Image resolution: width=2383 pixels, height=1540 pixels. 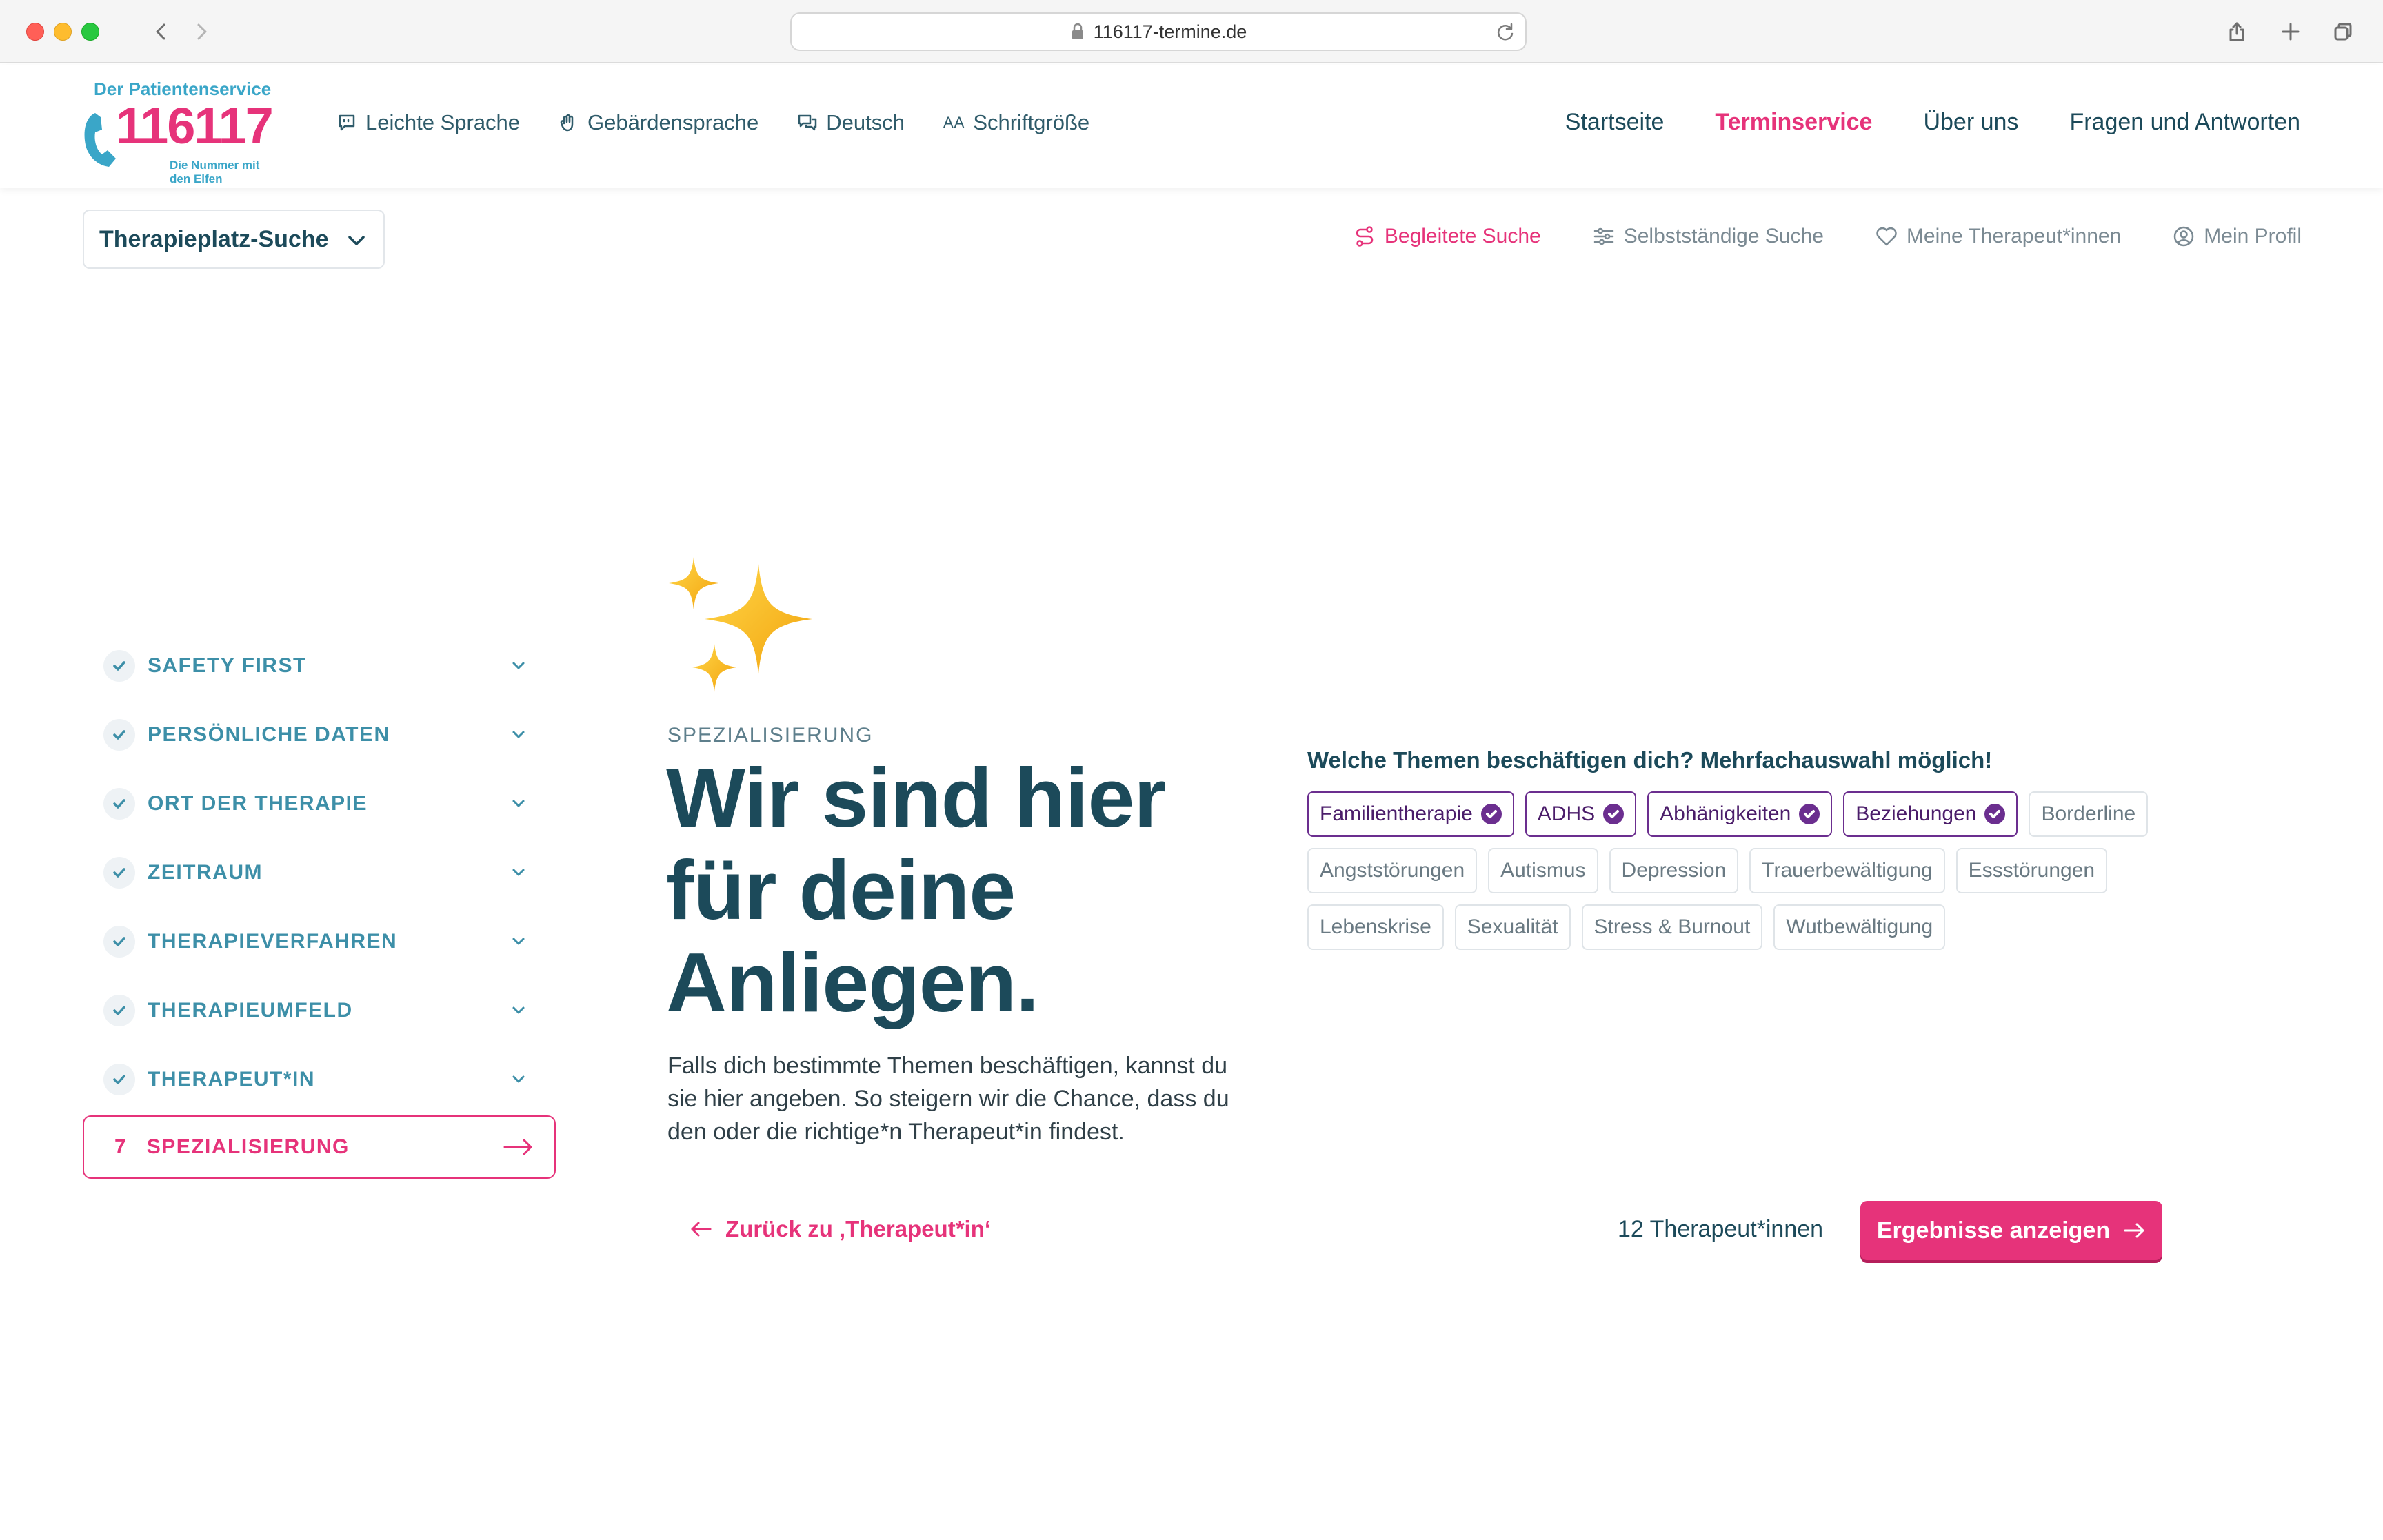 I want to click on step-therapieverfahren: THERAPIEVERFAHREN, so click(x=319, y=942).